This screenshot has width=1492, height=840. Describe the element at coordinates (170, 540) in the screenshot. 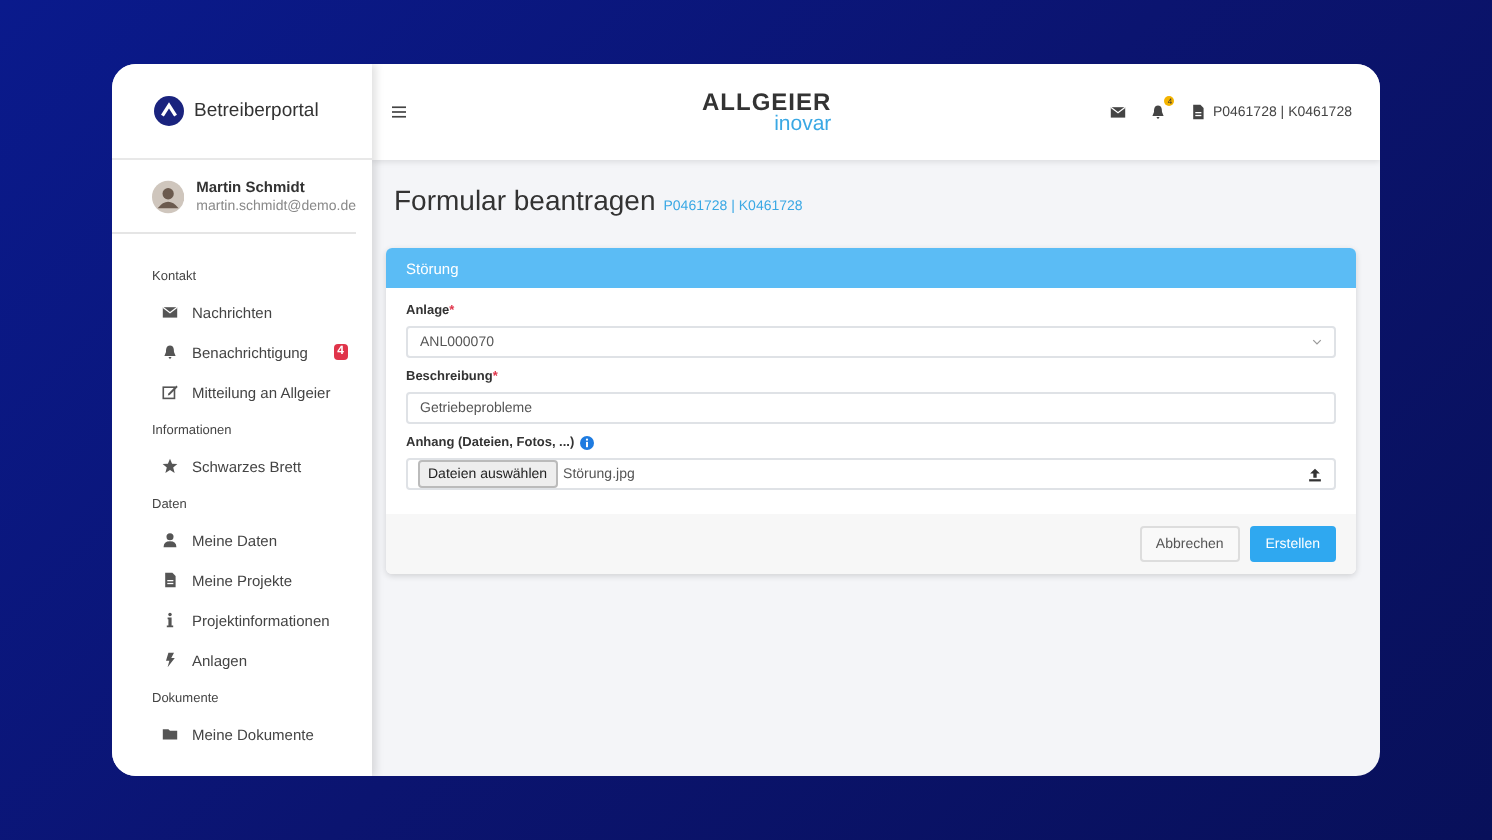

I see `user-icon` at that location.